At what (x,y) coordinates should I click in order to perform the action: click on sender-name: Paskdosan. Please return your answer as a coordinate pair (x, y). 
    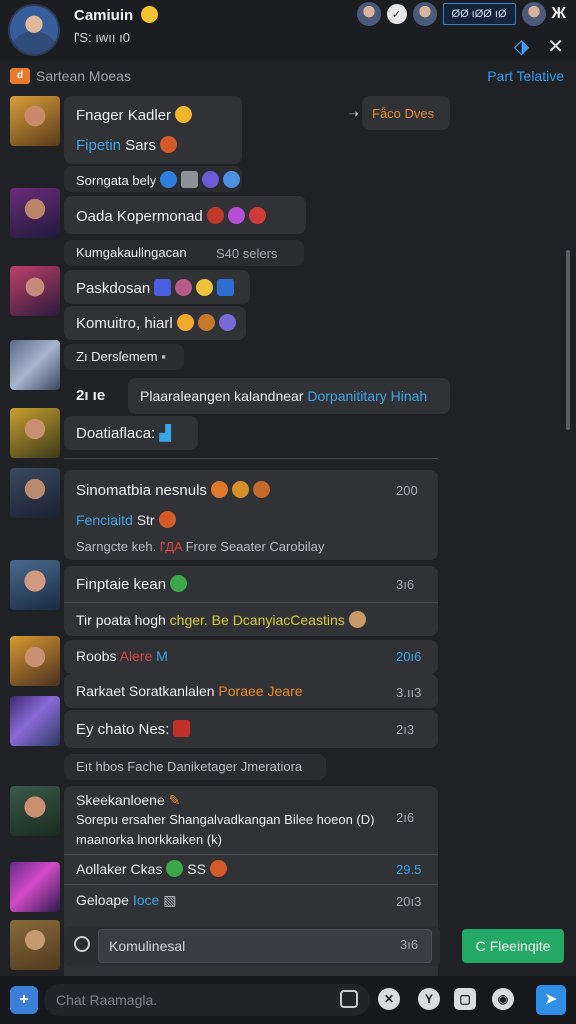
    Looking at the image, I should click on (113, 288).